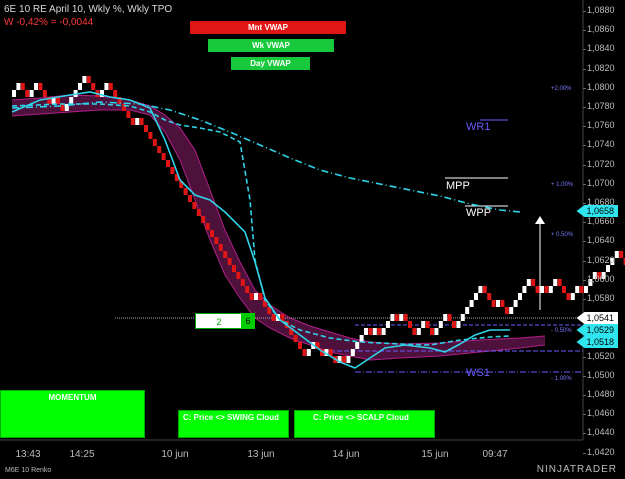 This screenshot has width=625, height=479. I want to click on momentum-panel: MOMENTUM, so click(72, 414).